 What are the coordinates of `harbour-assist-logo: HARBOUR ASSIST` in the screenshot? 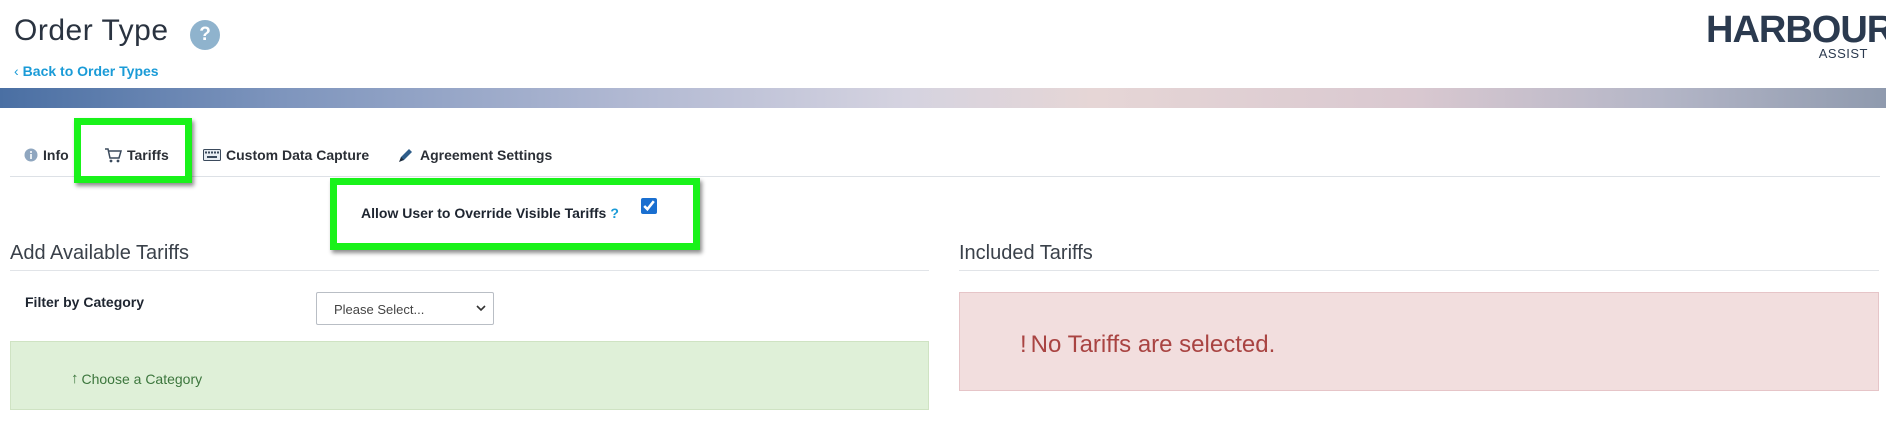 It's located at (1796, 34).